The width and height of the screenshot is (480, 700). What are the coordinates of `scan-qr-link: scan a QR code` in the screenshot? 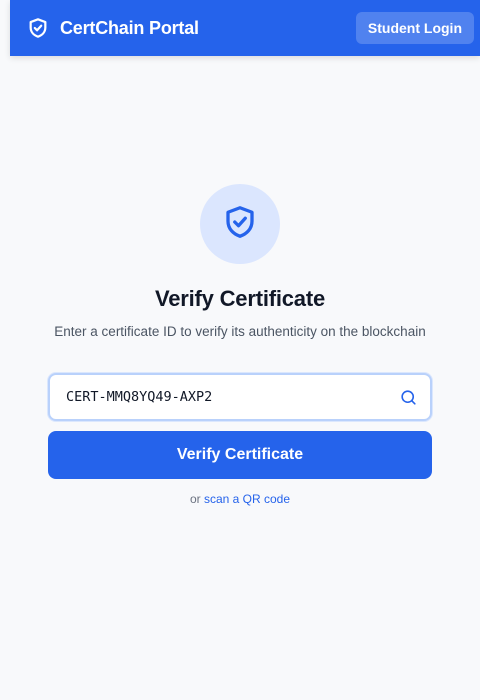 It's located at (247, 499).